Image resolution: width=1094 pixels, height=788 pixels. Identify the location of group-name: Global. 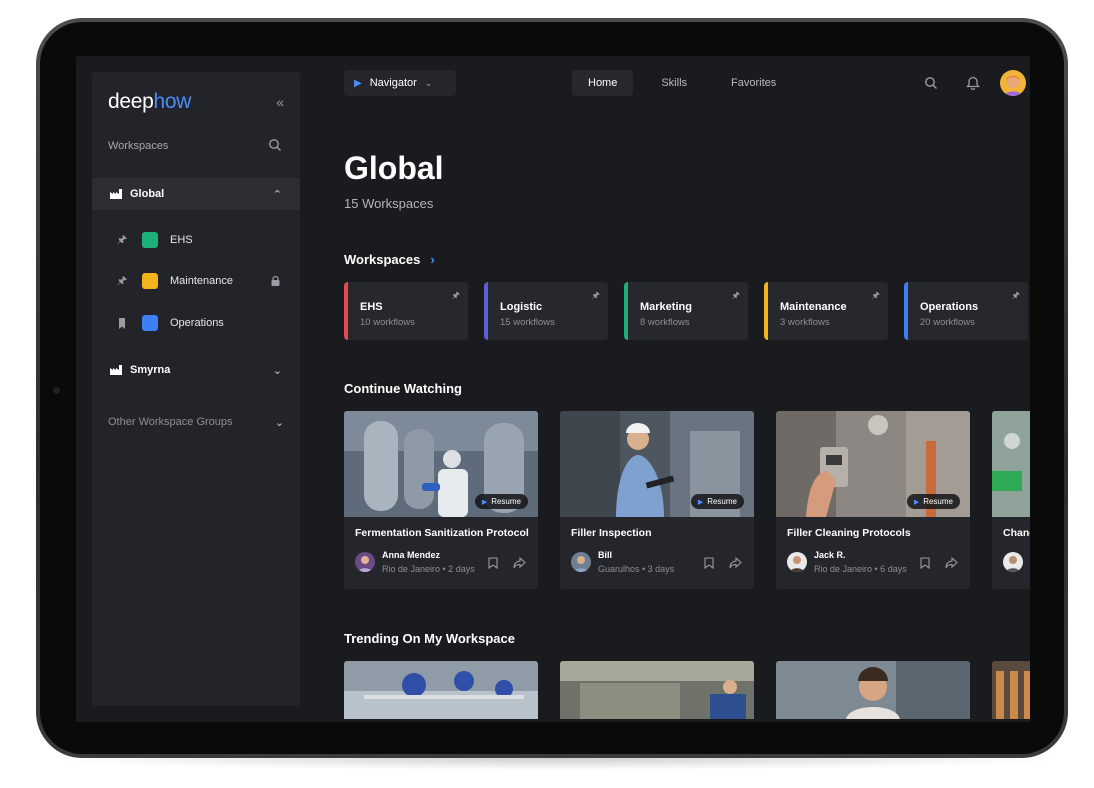
(147, 194).